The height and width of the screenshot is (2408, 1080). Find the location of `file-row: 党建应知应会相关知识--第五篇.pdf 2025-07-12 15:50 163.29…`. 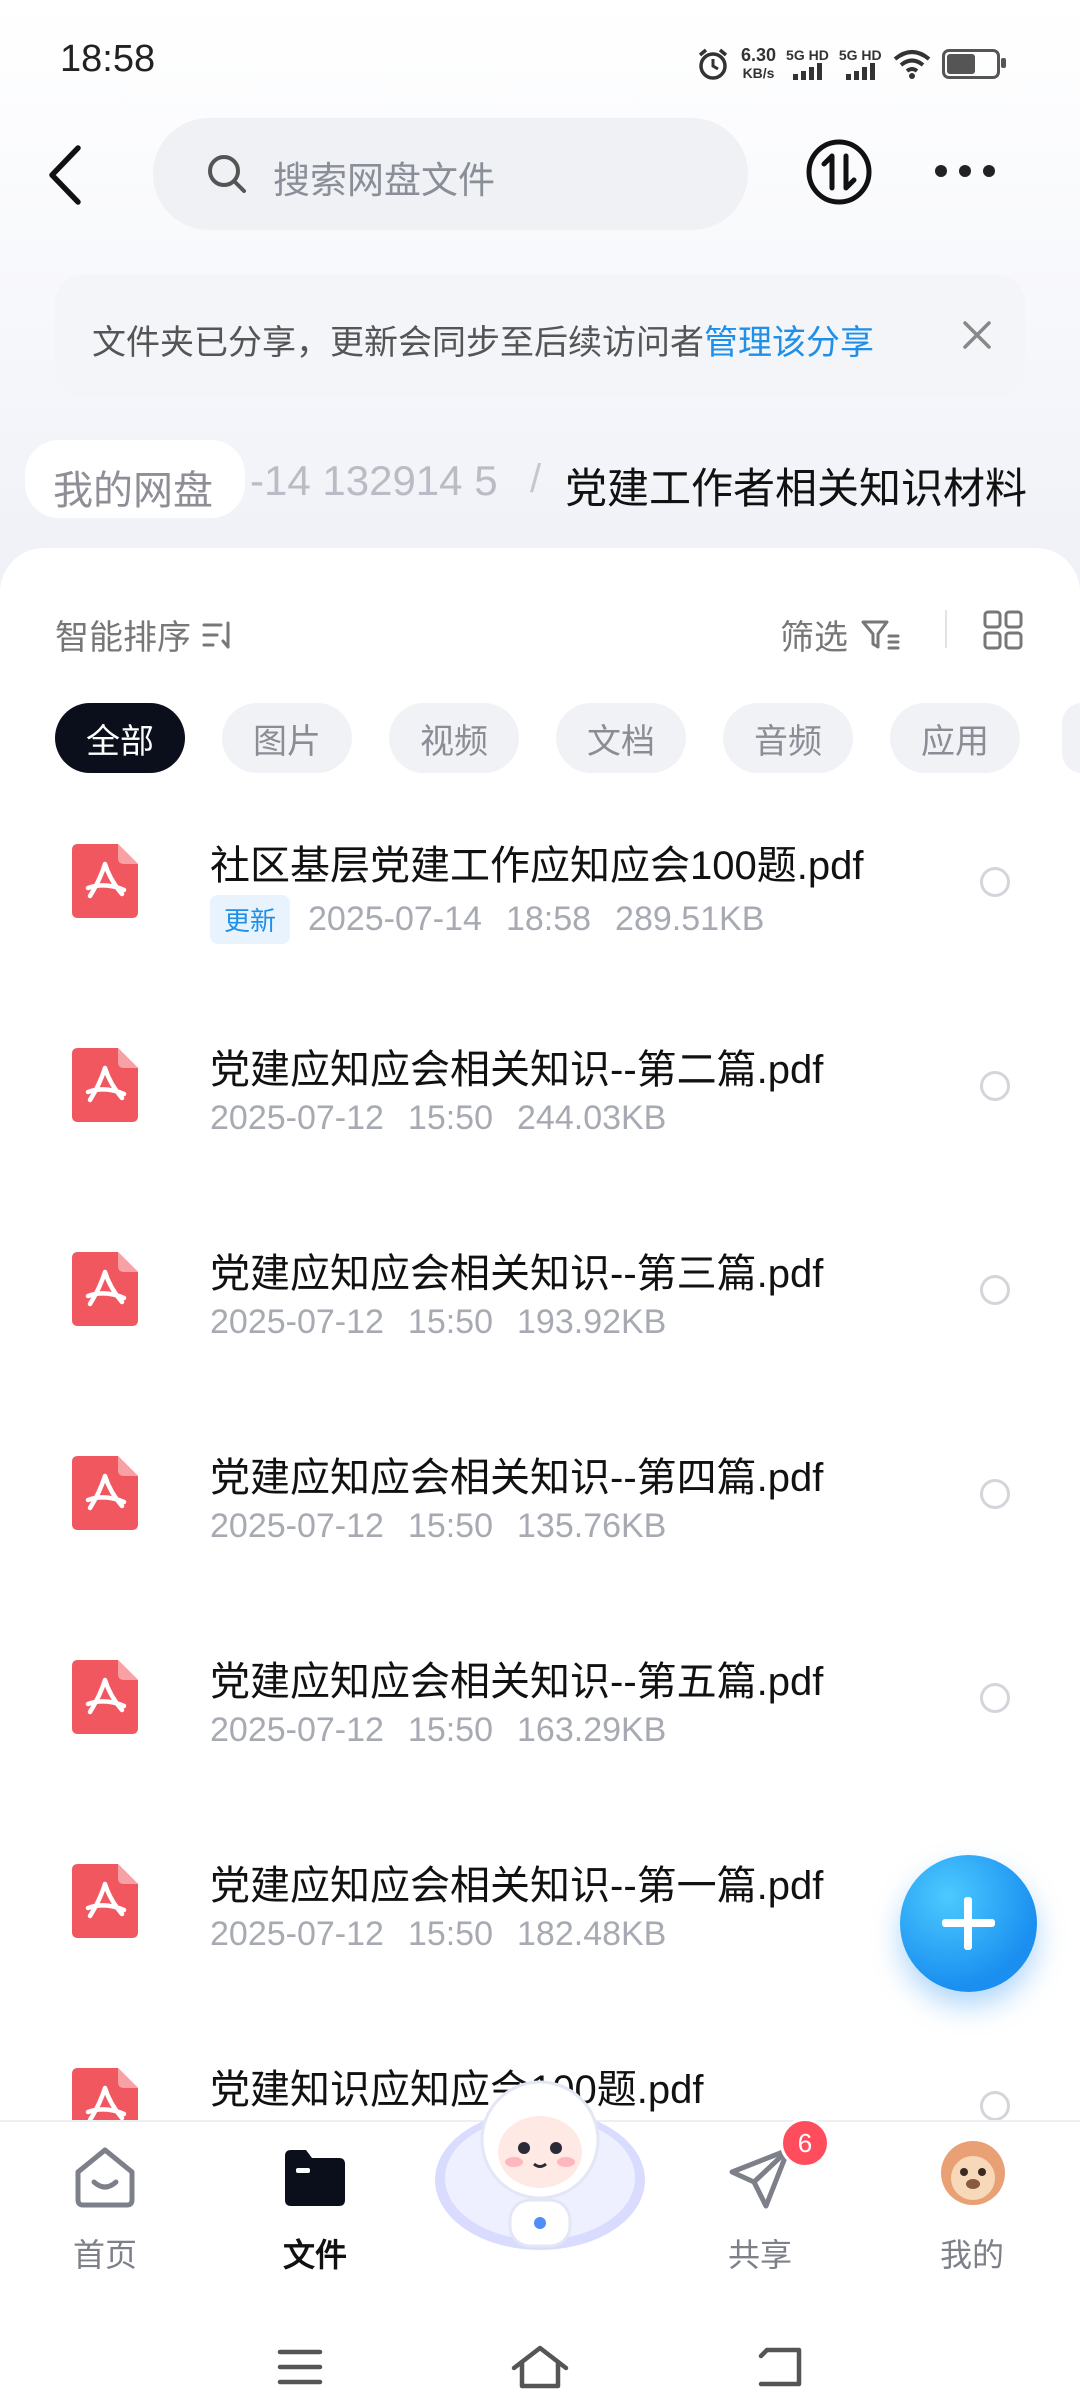

file-row: 党建应知应会相关知识--第五篇.pdf 2025-07-12 15:50 163.29… is located at coordinates (540, 1713).